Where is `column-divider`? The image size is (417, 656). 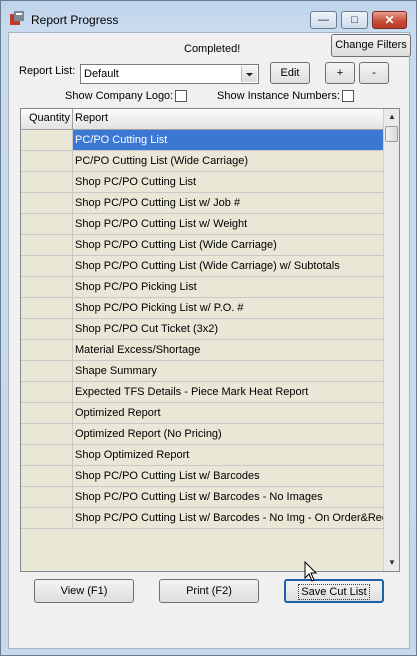 column-divider is located at coordinates (72, 119).